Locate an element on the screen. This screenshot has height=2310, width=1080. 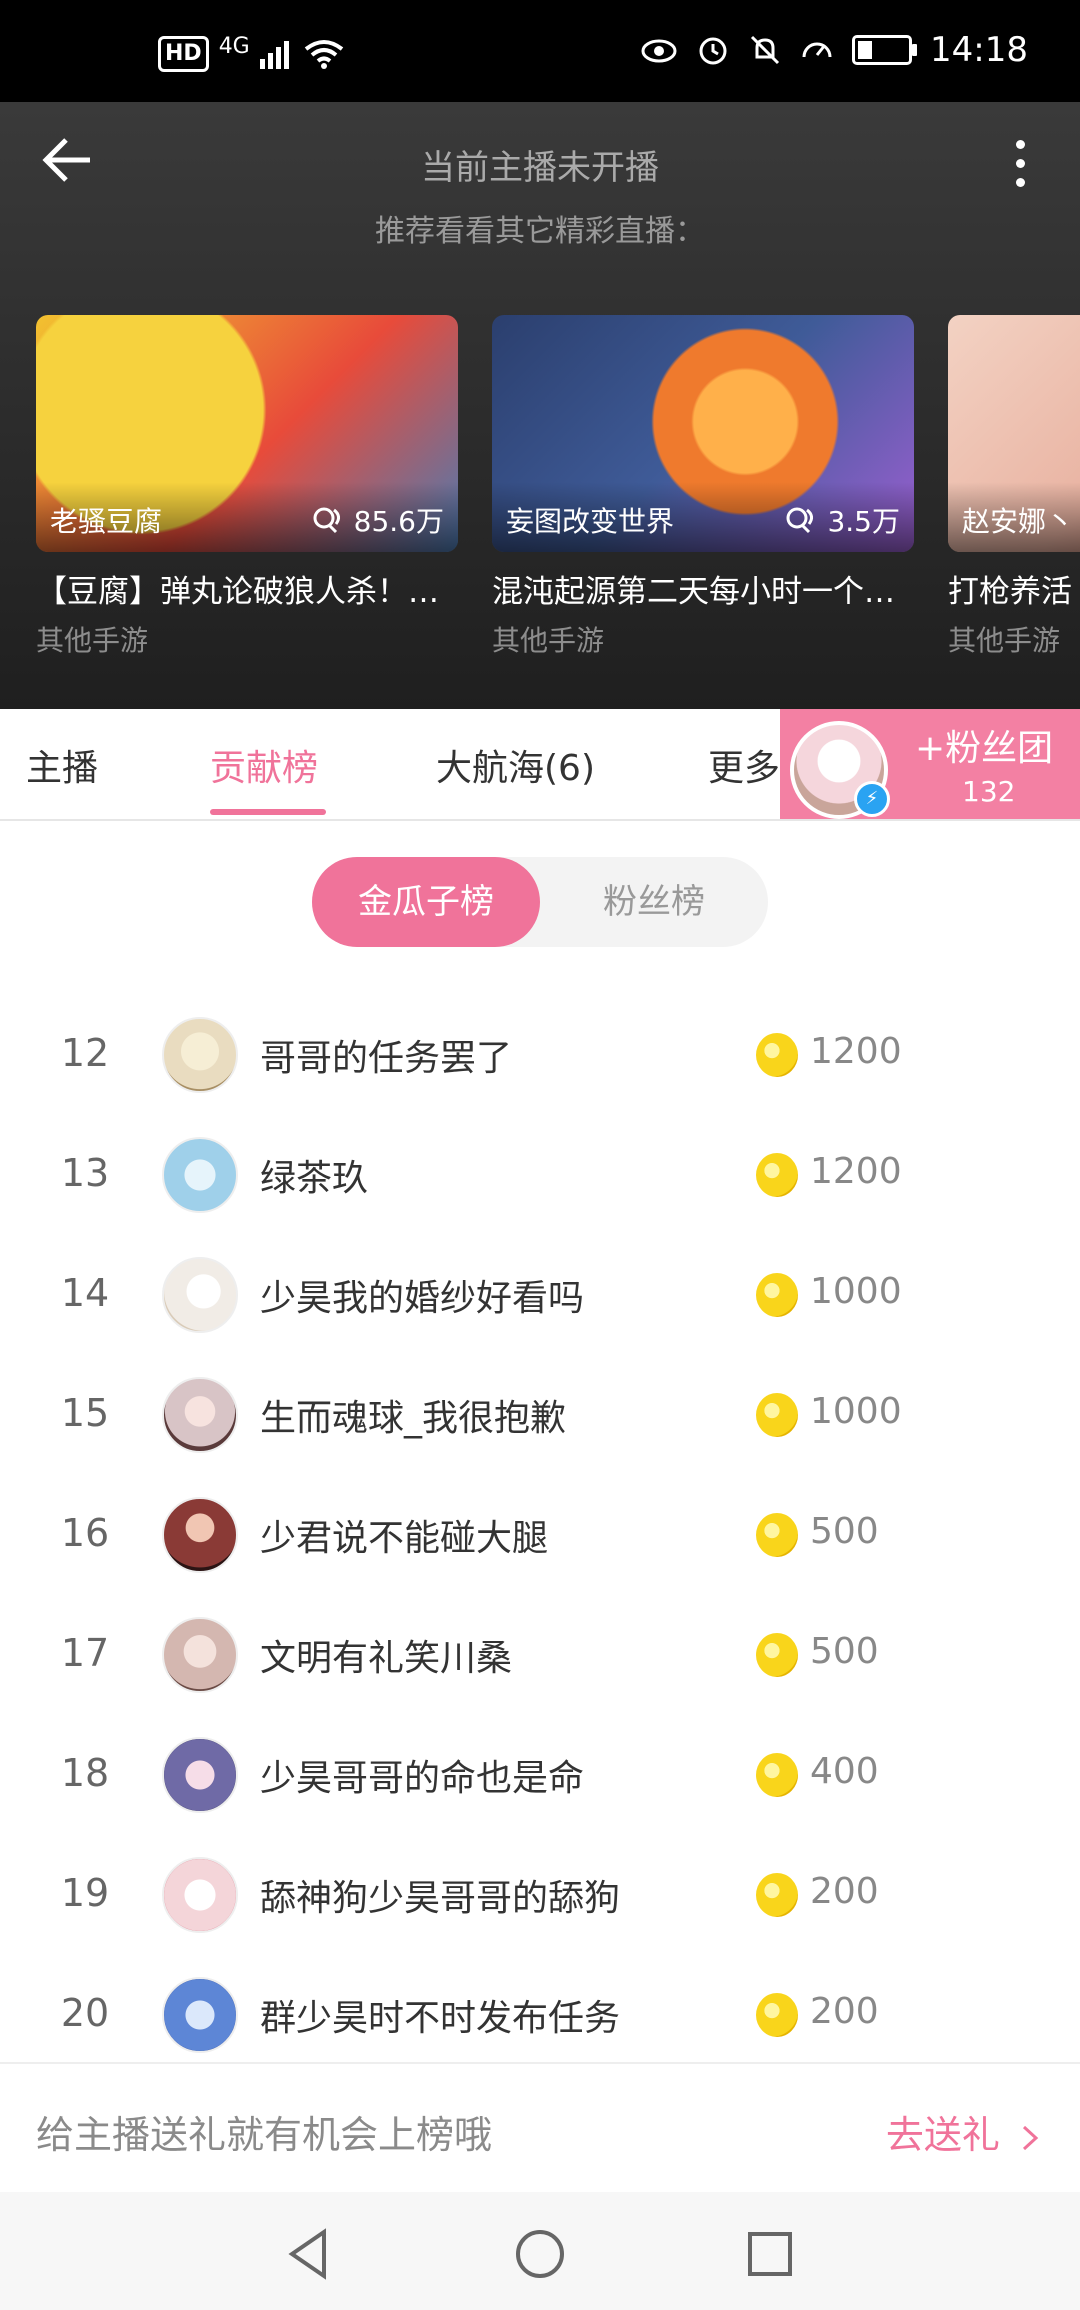
viewer-count-value: 85.6万 is located at coordinates (398, 521).